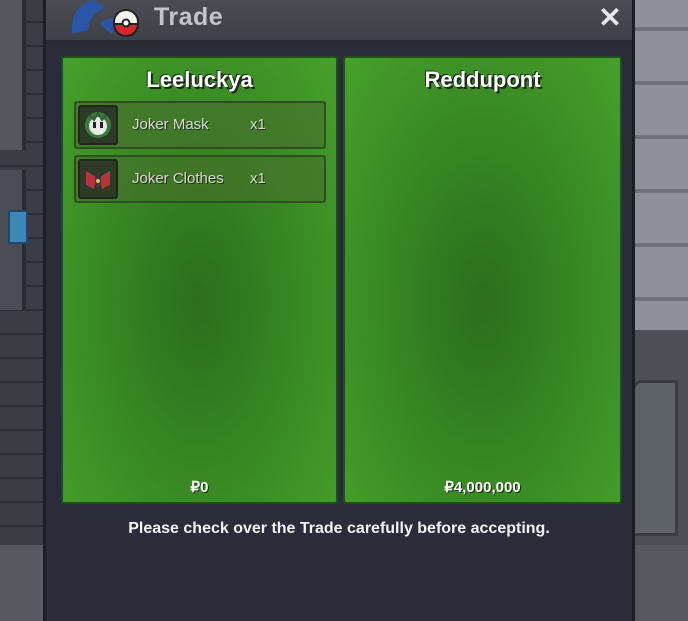 This screenshot has height=621, width=688. Describe the element at coordinates (199, 487) in the screenshot. I see `left-money-offer: ₽0` at that location.